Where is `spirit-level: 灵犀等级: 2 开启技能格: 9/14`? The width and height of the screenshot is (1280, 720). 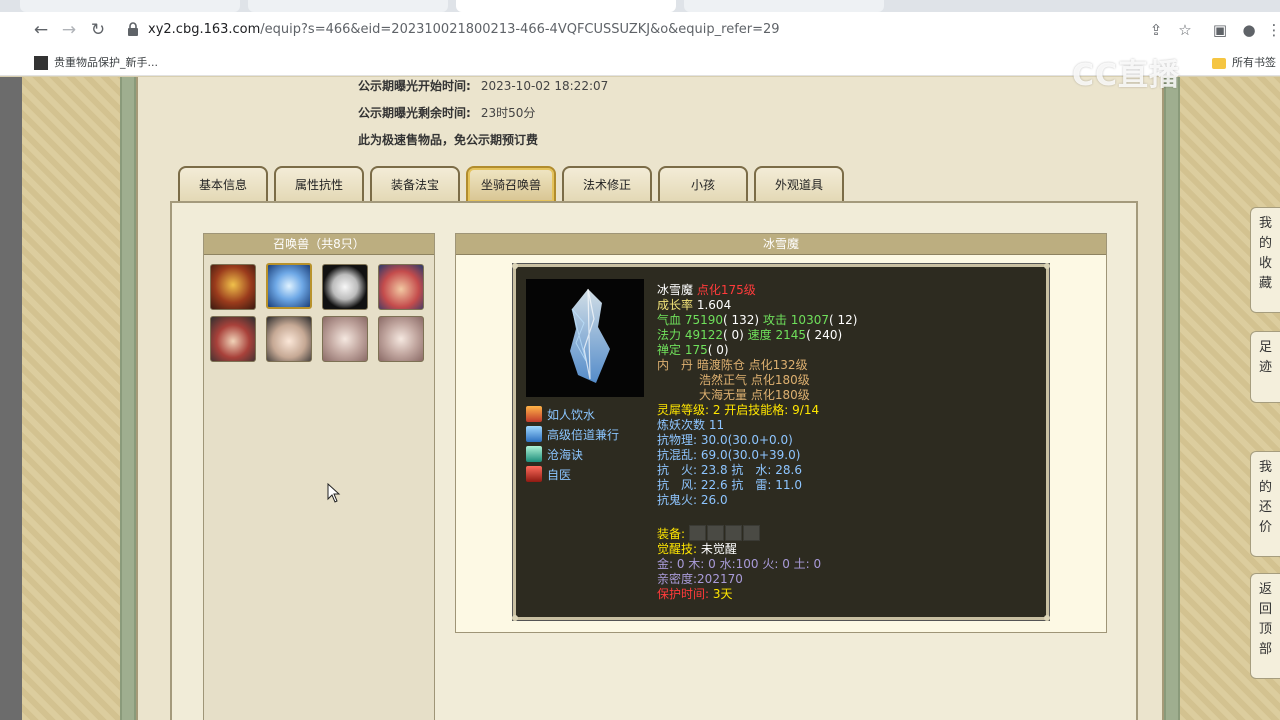
spirit-level: 灵犀等级: 2 开启技能格: 9/14 is located at coordinates (738, 410).